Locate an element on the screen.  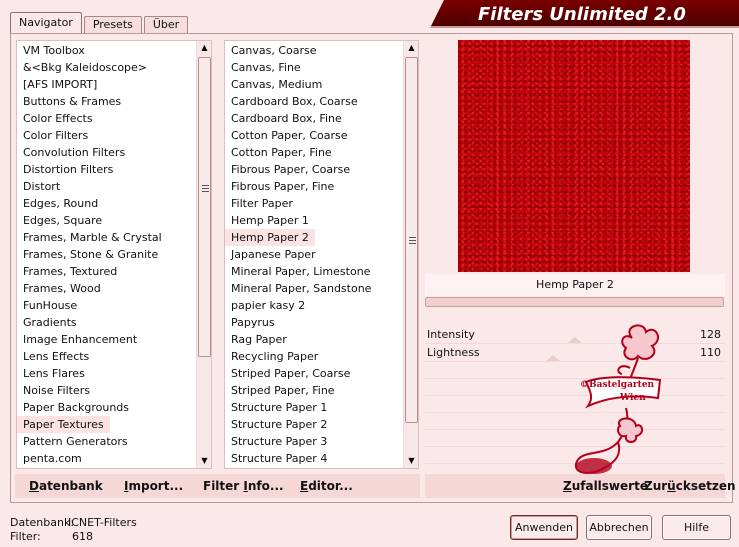
tab-about: Über is located at coordinates (166, 25).